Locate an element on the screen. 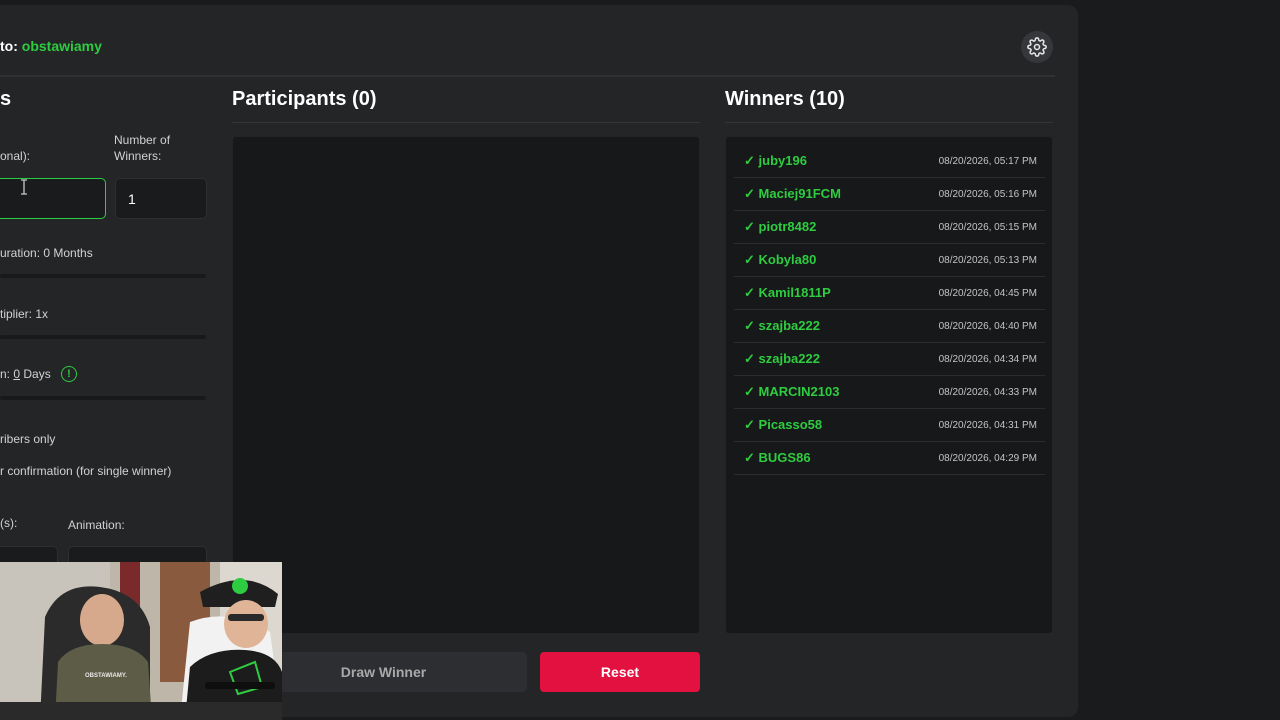  winner-time: 08/20/2026, 05:17 PM is located at coordinates (987, 161).